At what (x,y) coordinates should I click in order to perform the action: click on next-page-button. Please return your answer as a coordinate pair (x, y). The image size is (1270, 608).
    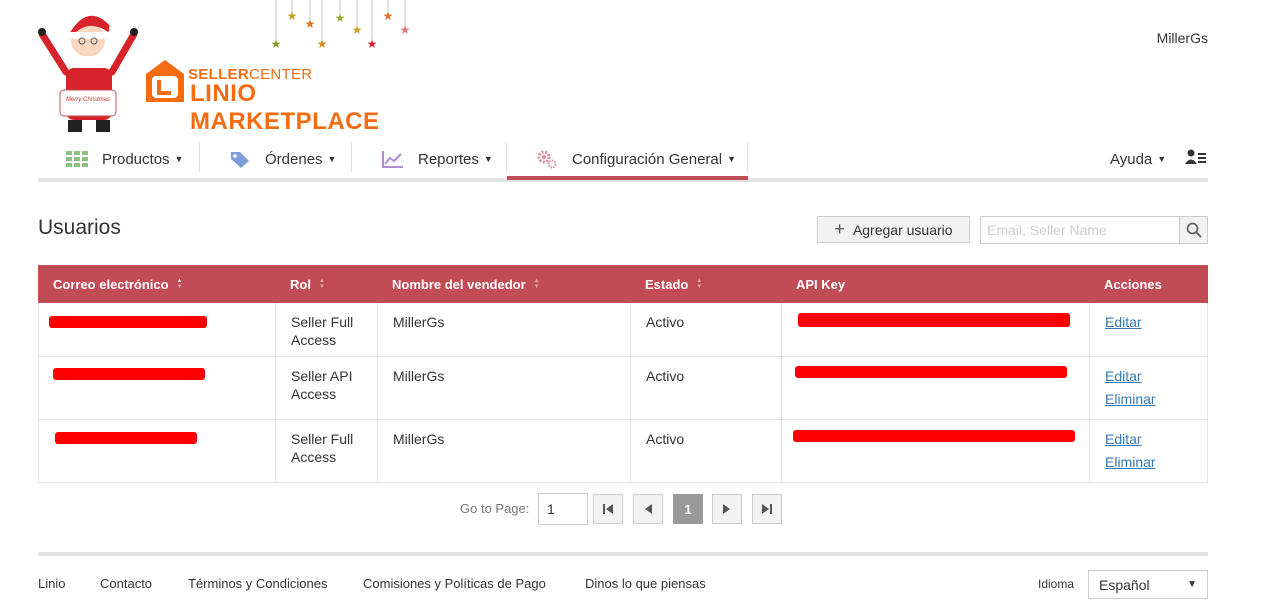
    Looking at the image, I should click on (727, 509).